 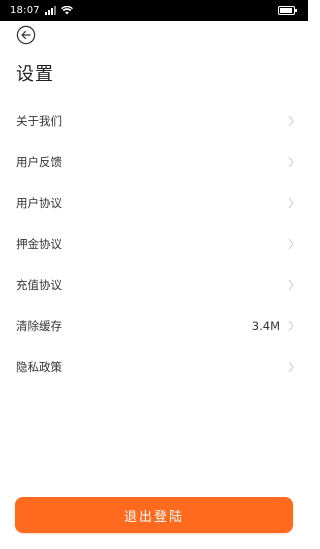 What do you see at coordinates (39, 120) in the screenshot?
I see `menu-item-label: 关于我们` at bounding box center [39, 120].